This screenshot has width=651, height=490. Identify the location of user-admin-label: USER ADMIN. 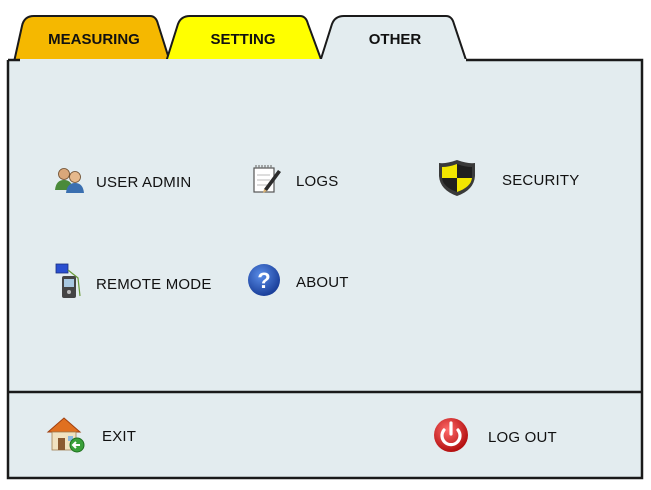
(144, 182).